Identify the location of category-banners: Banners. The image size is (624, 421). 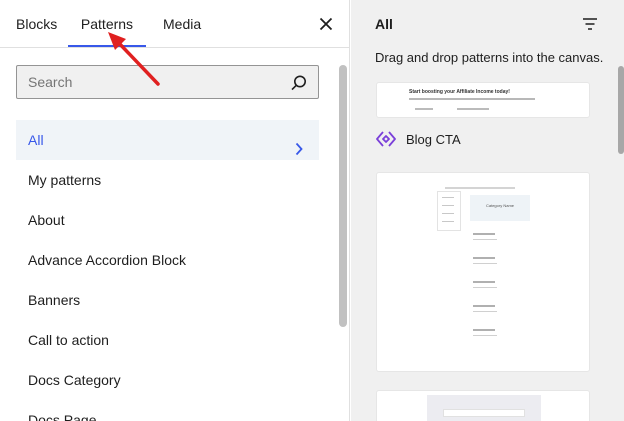
(167, 300).